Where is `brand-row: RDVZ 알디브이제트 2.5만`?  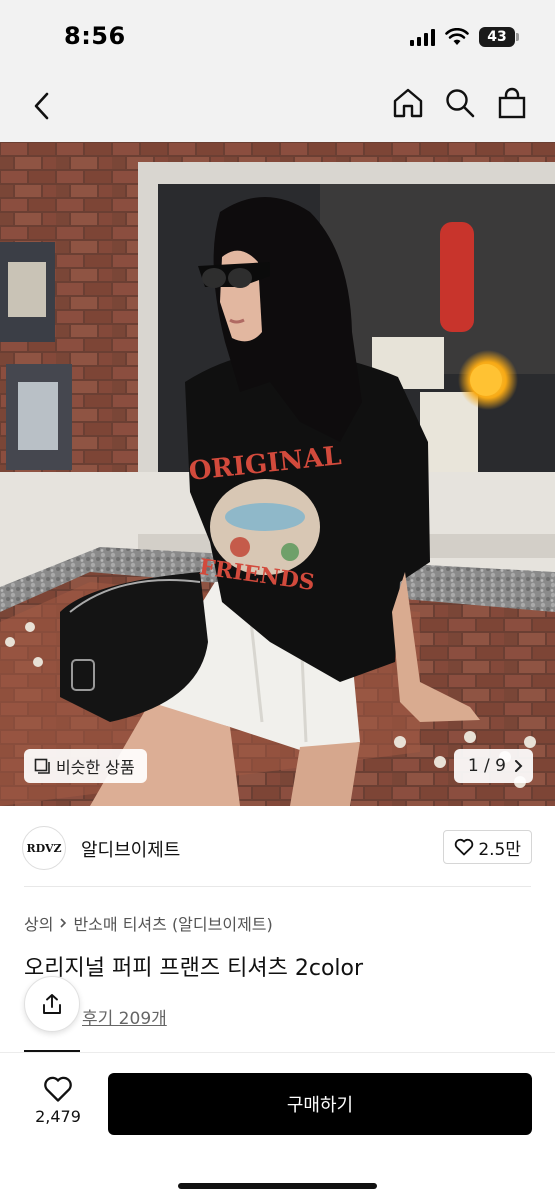
brand-row: RDVZ 알디브이제트 2.5만 is located at coordinates (277, 846).